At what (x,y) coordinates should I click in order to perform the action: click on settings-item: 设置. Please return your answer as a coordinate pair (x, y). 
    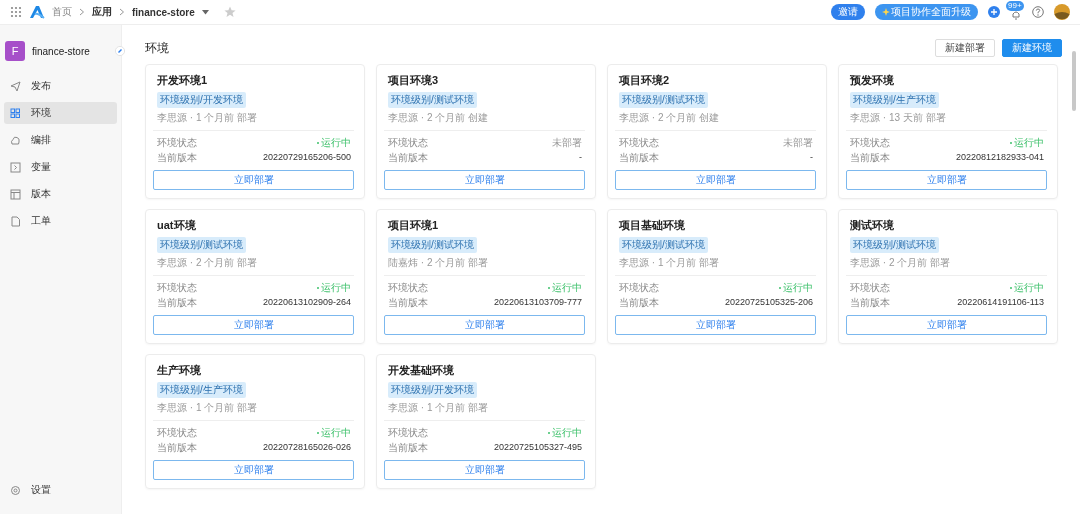
    Looking at the image, I should click on (60, 490).